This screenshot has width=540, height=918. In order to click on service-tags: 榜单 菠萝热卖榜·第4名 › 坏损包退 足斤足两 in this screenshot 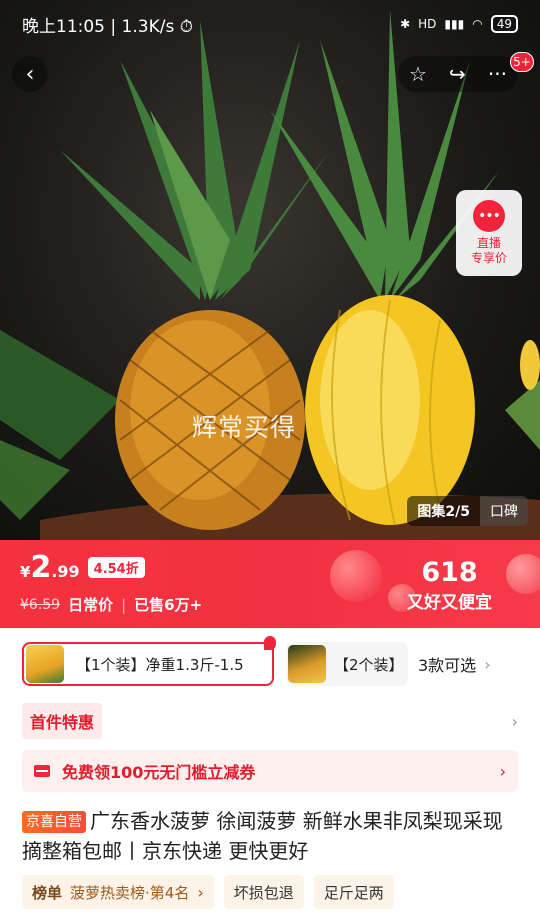, I will do `click(270, 892)`.